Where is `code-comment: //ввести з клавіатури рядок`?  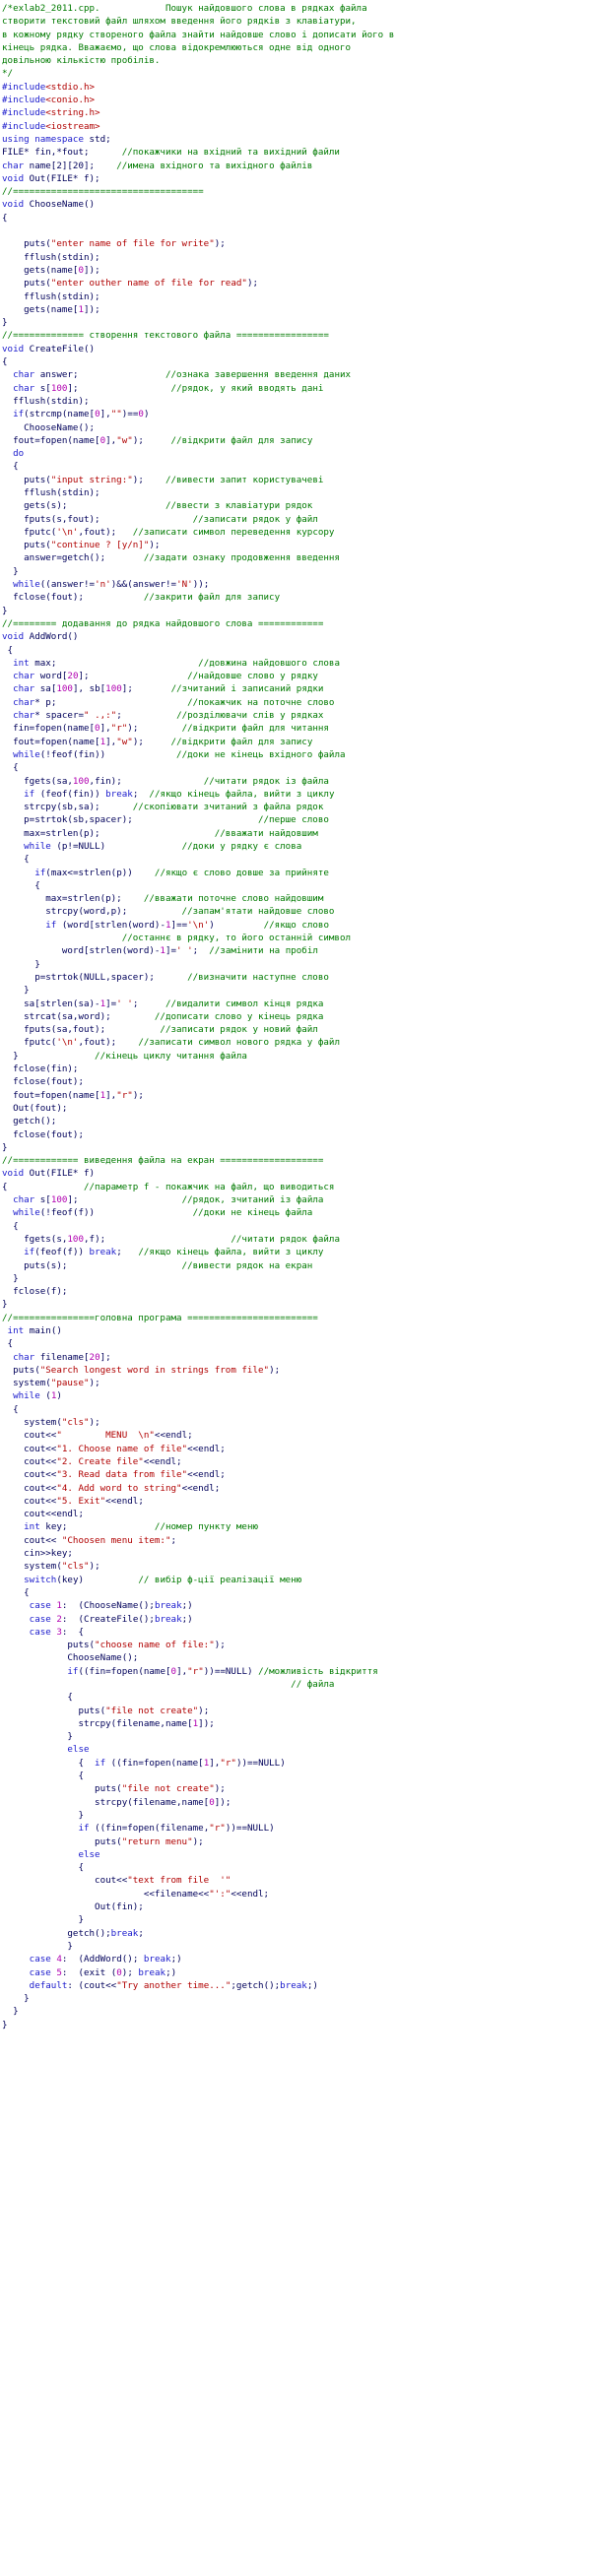
code-comment: //ввести з клавіатури рядок is located at coordinates (239, 506).